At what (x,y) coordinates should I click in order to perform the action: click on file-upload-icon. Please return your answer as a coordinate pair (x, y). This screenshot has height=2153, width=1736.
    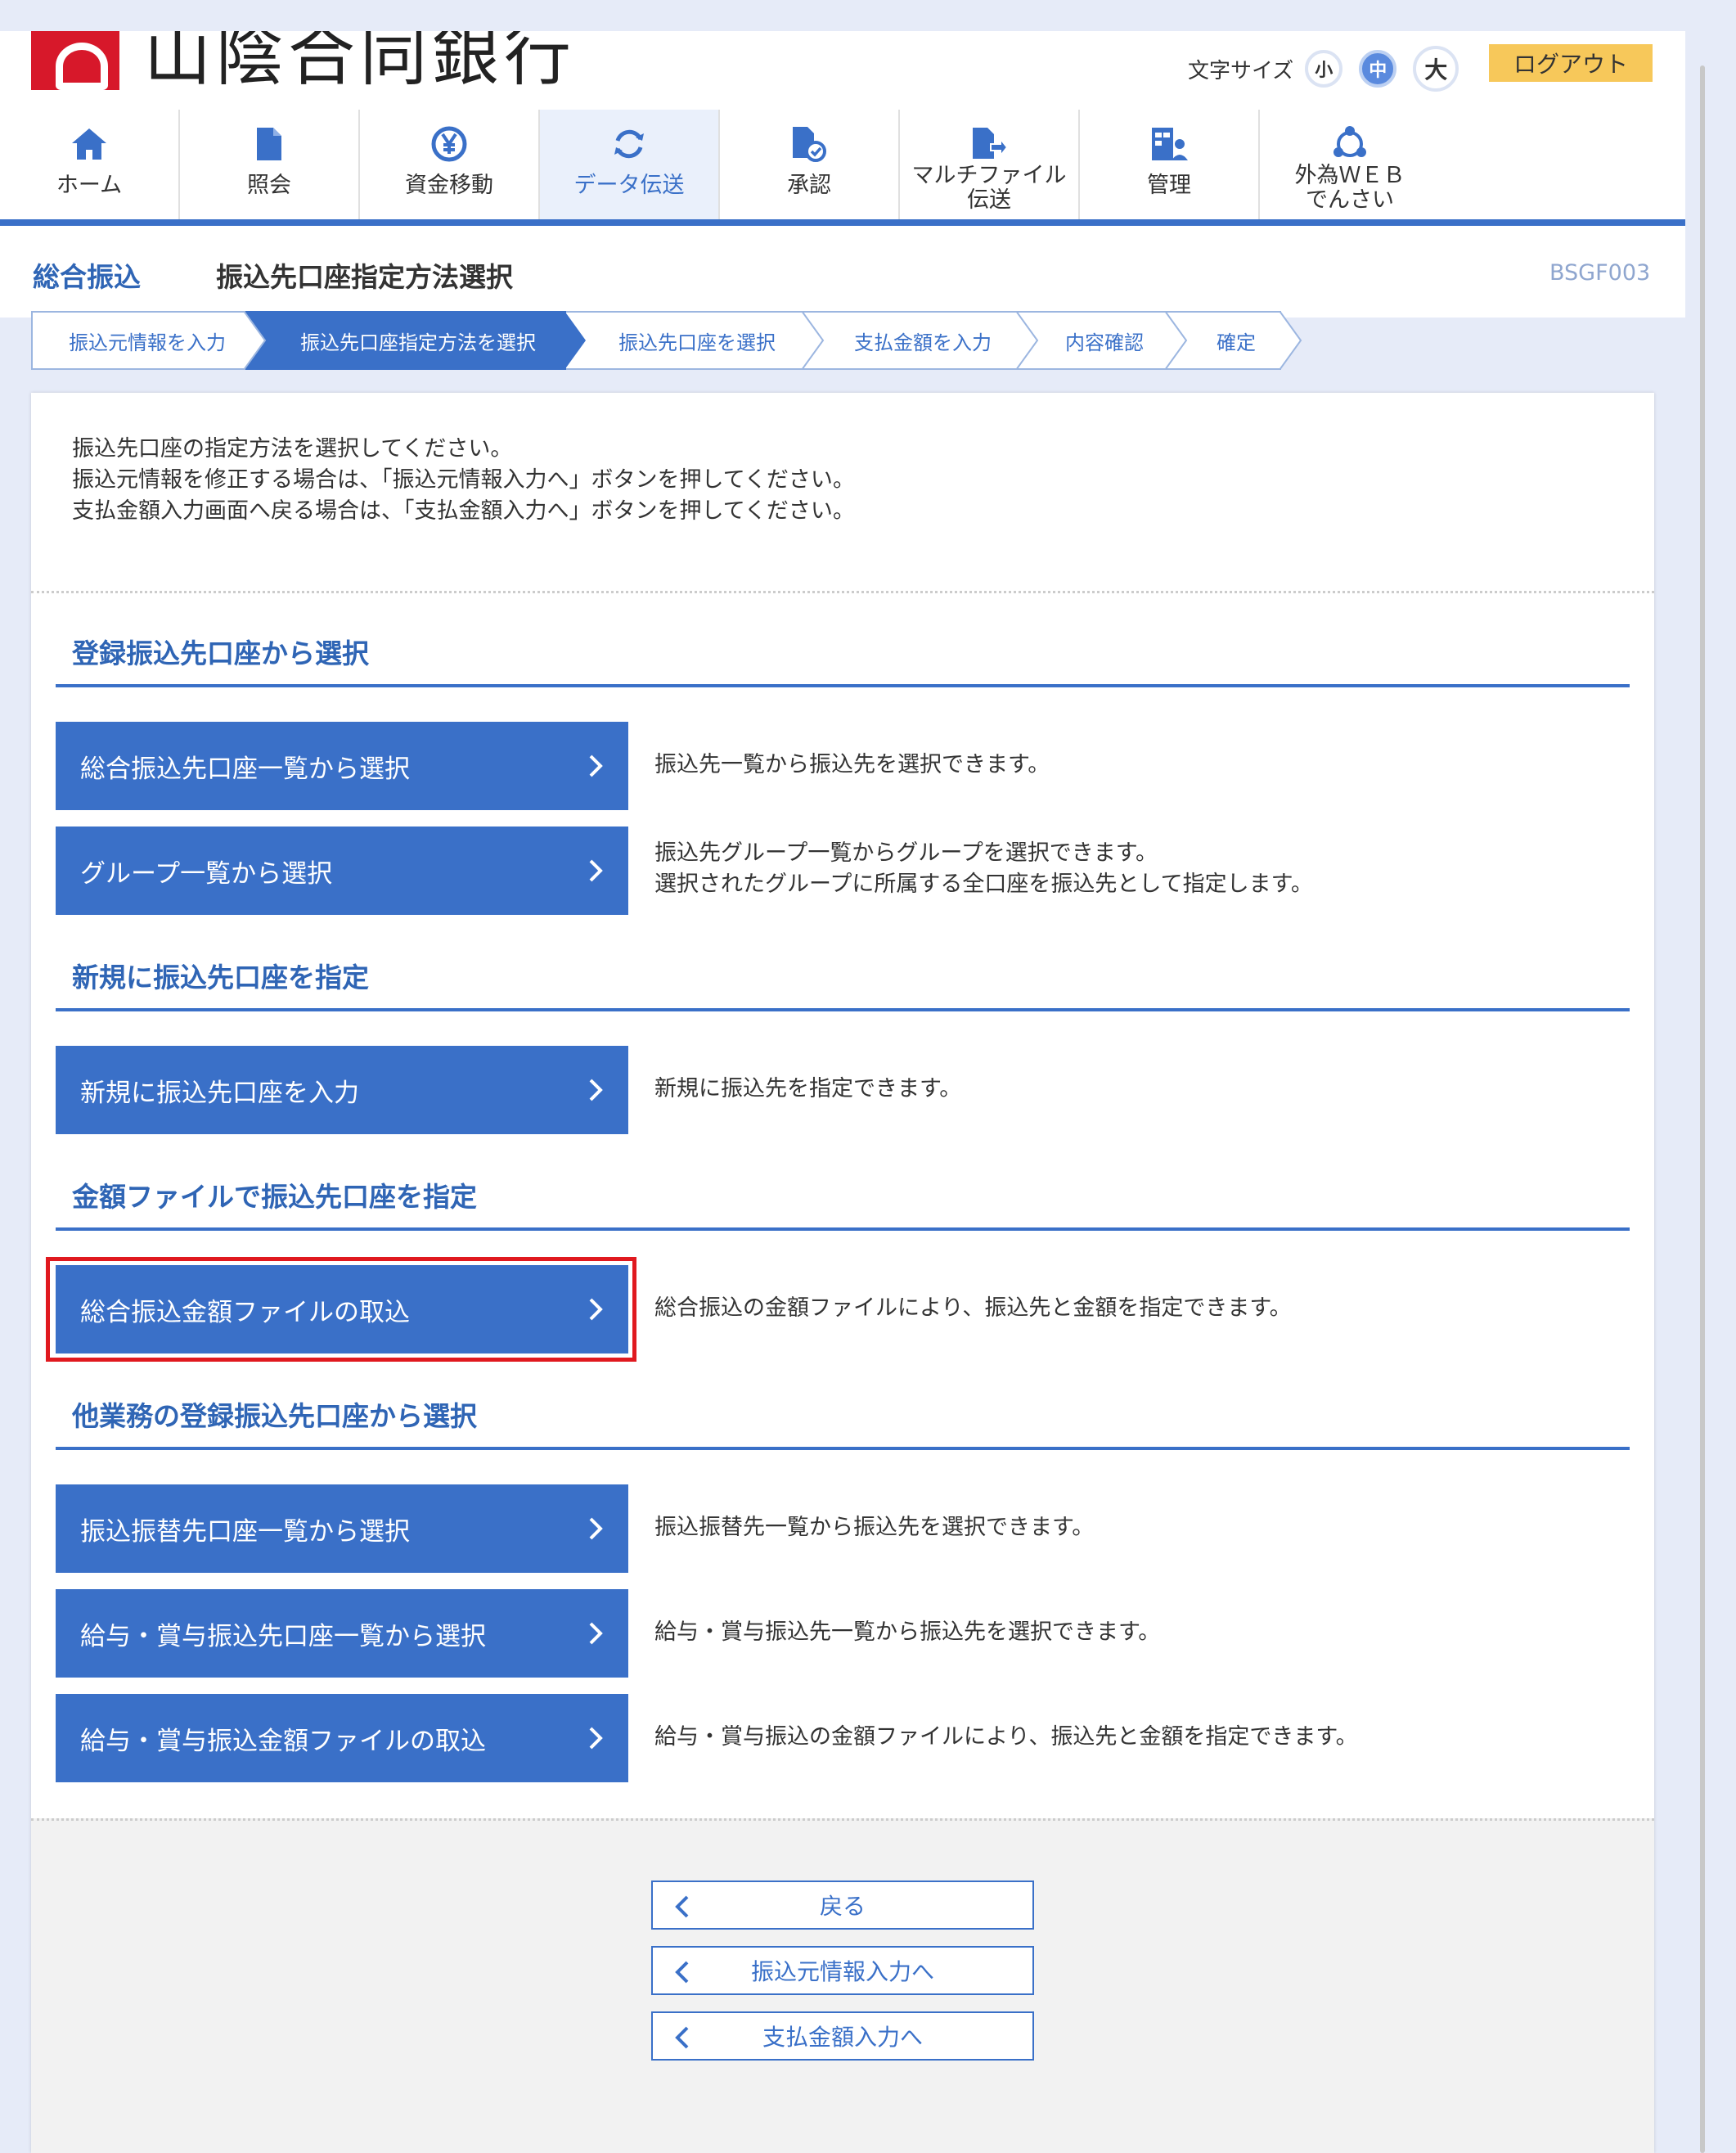
    Looking at the image, I should click on (989, 144).